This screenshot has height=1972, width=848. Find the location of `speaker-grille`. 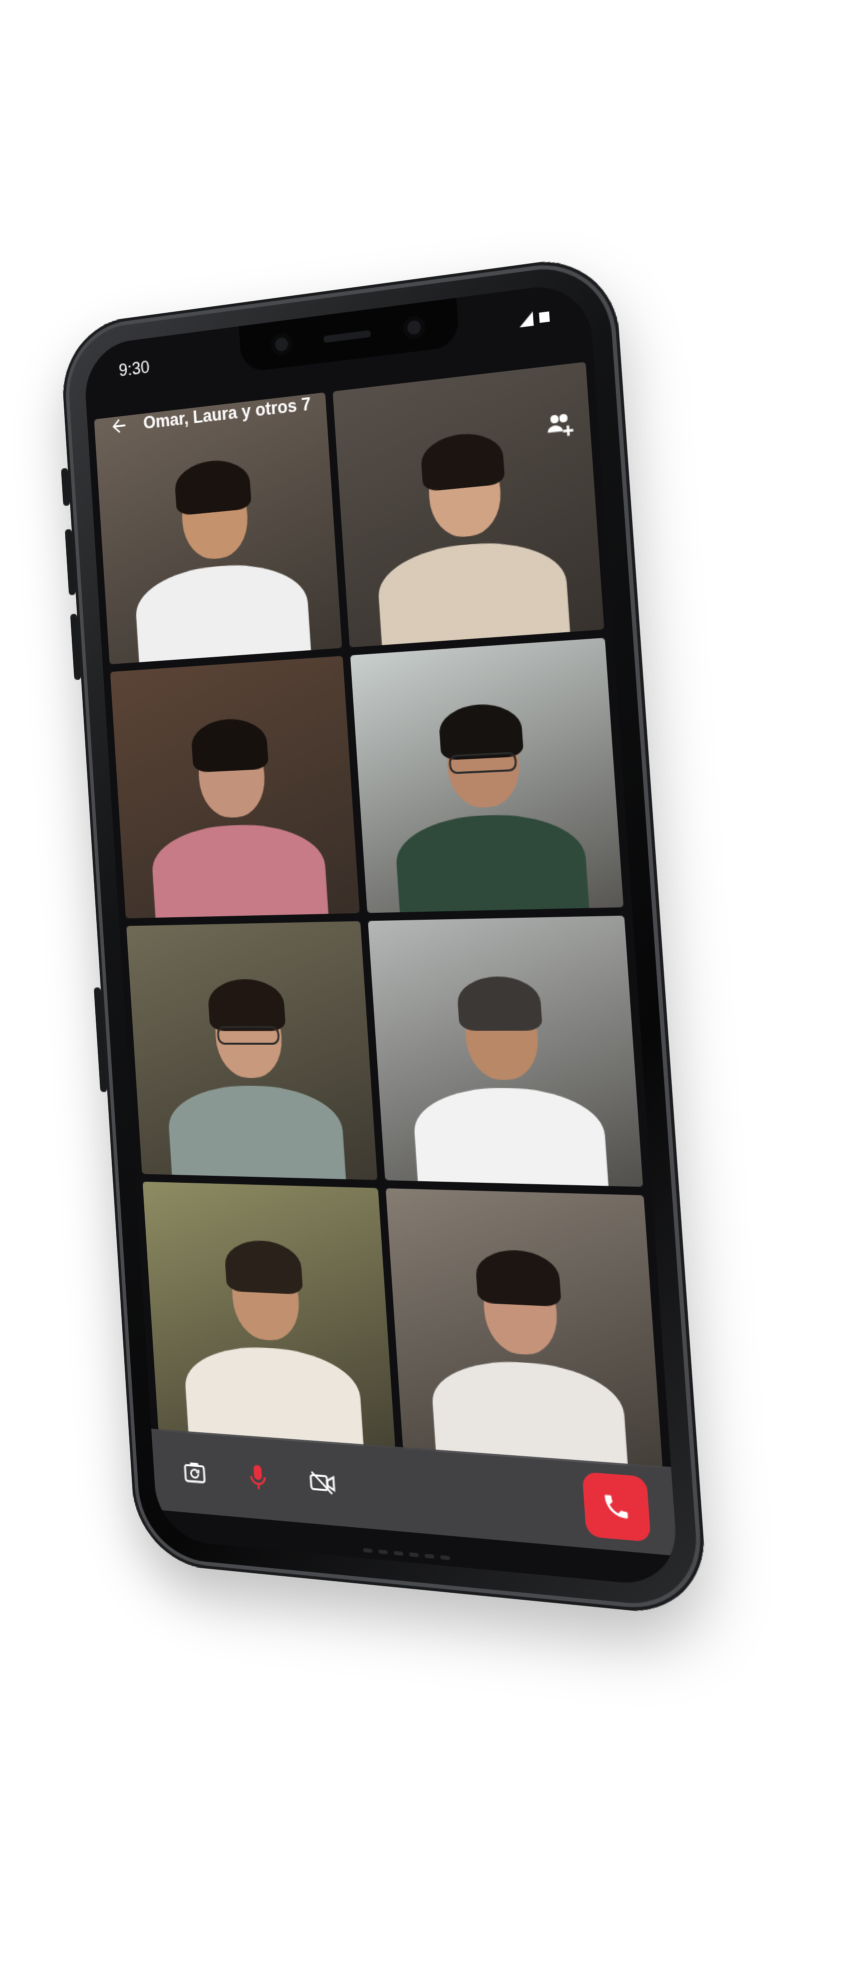

speaker-grille is located at coordinates (406, 1554).